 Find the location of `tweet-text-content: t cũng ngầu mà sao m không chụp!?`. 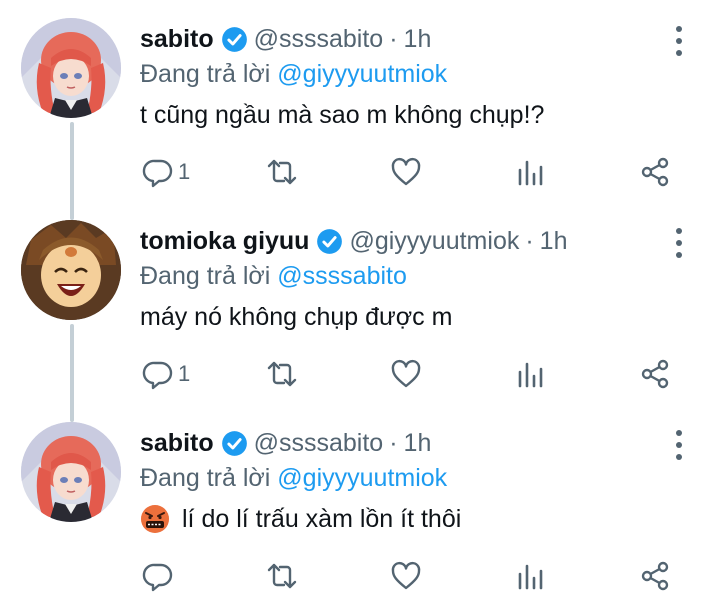

tweet-text-content: t cũng ngầu mà sao m không chụp!? is located at coordinates (342, 115).